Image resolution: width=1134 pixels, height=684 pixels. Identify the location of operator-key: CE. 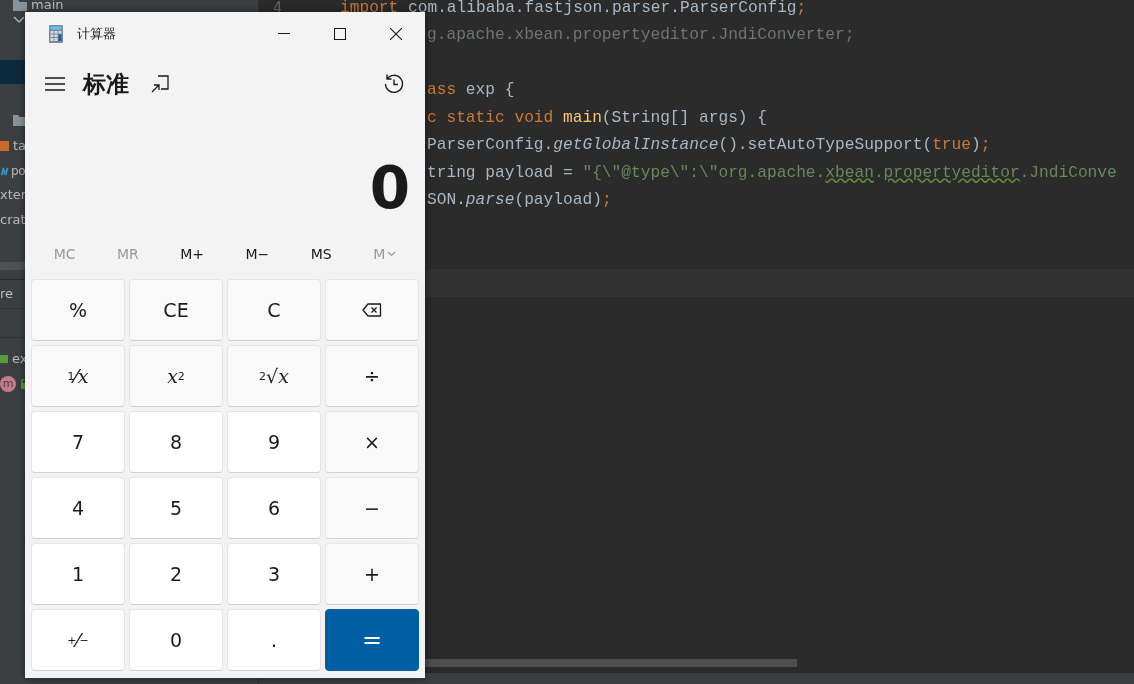
(176, 310).